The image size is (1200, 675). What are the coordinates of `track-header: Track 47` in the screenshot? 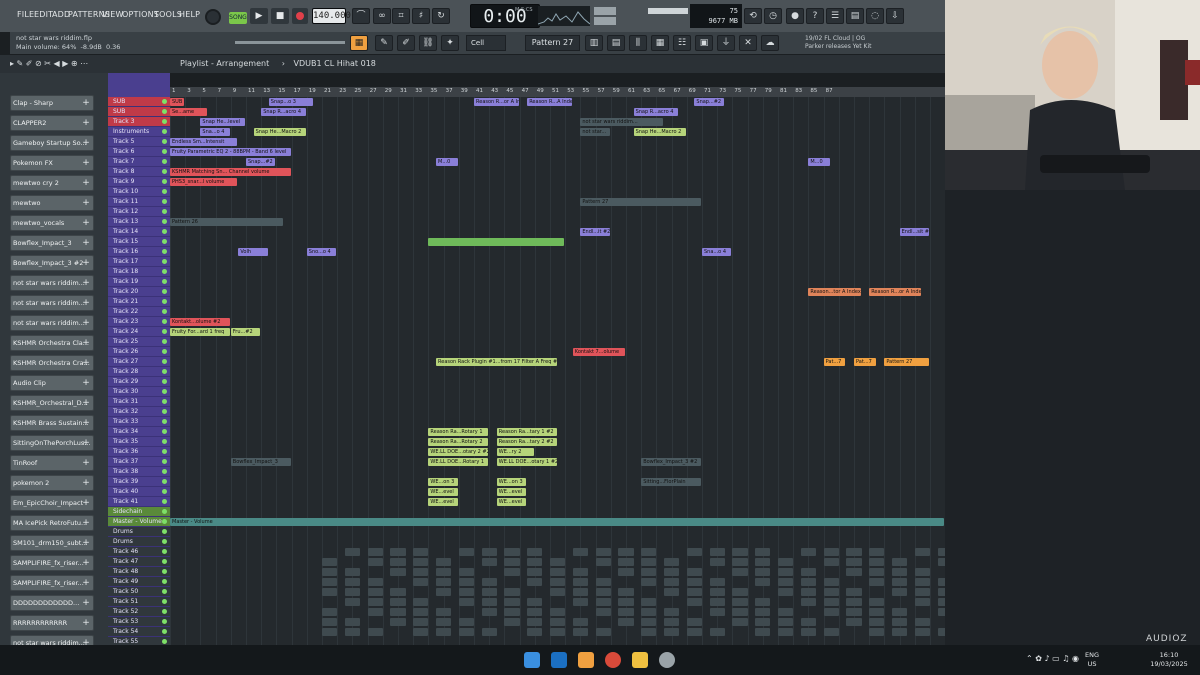 It's located at (139, 562).